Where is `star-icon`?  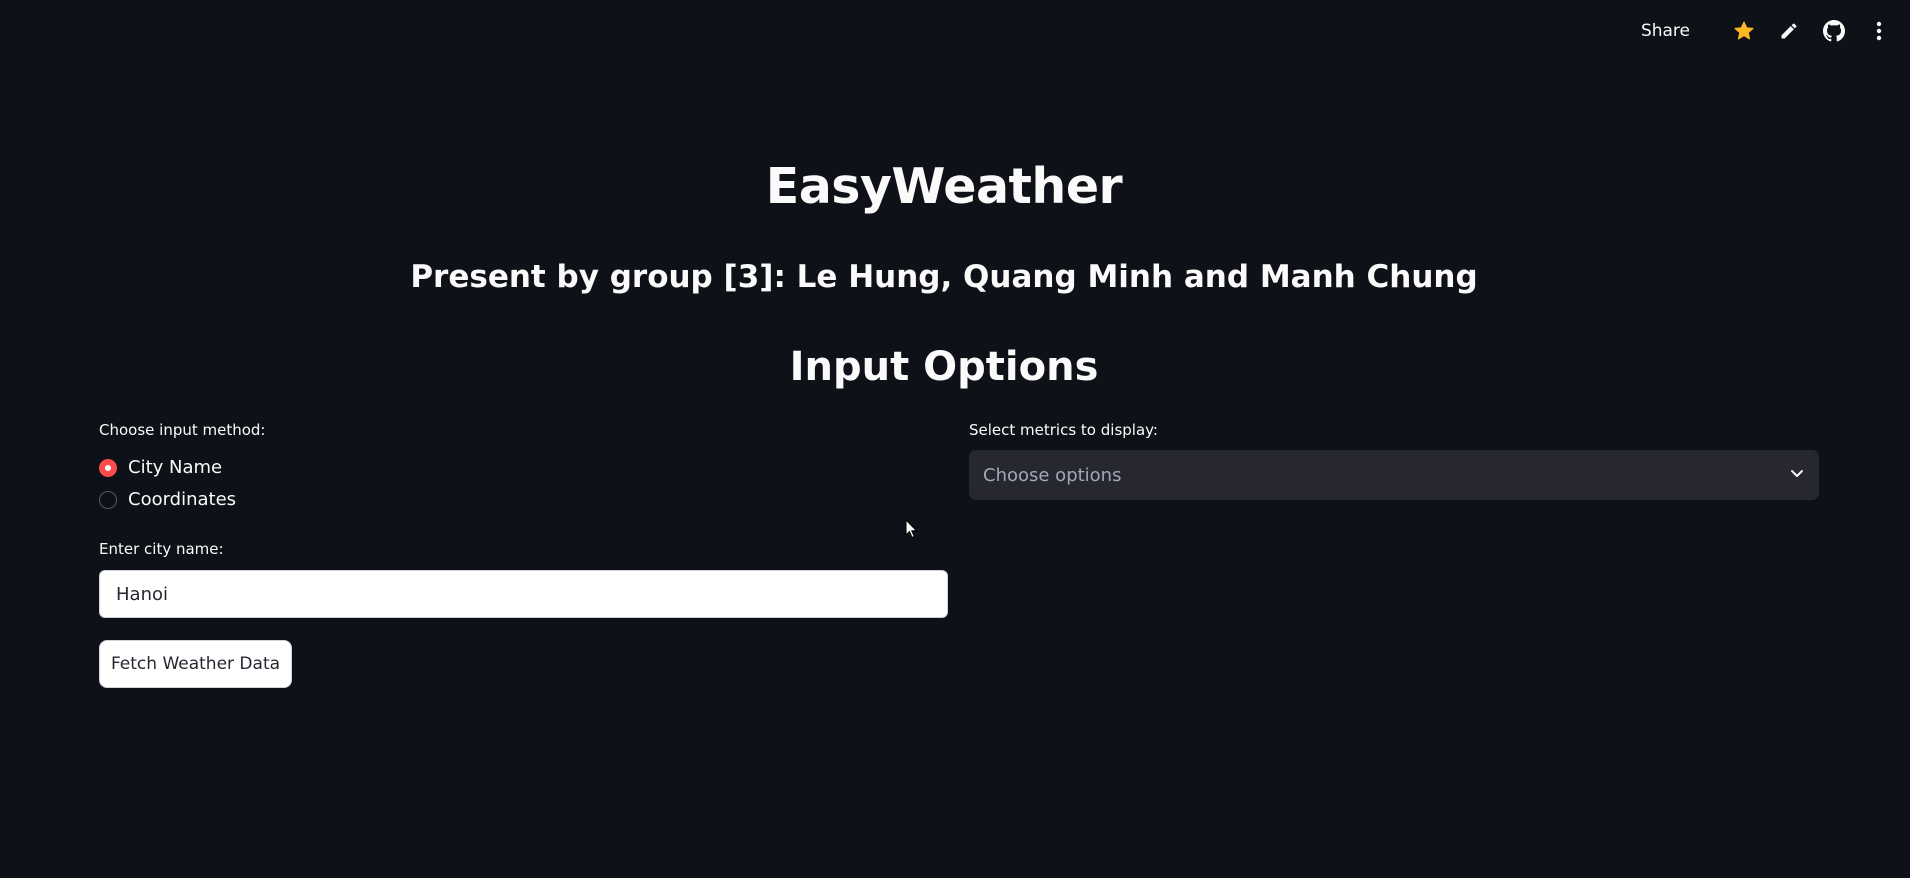
star-icon is located at coordinates (1744, 31).